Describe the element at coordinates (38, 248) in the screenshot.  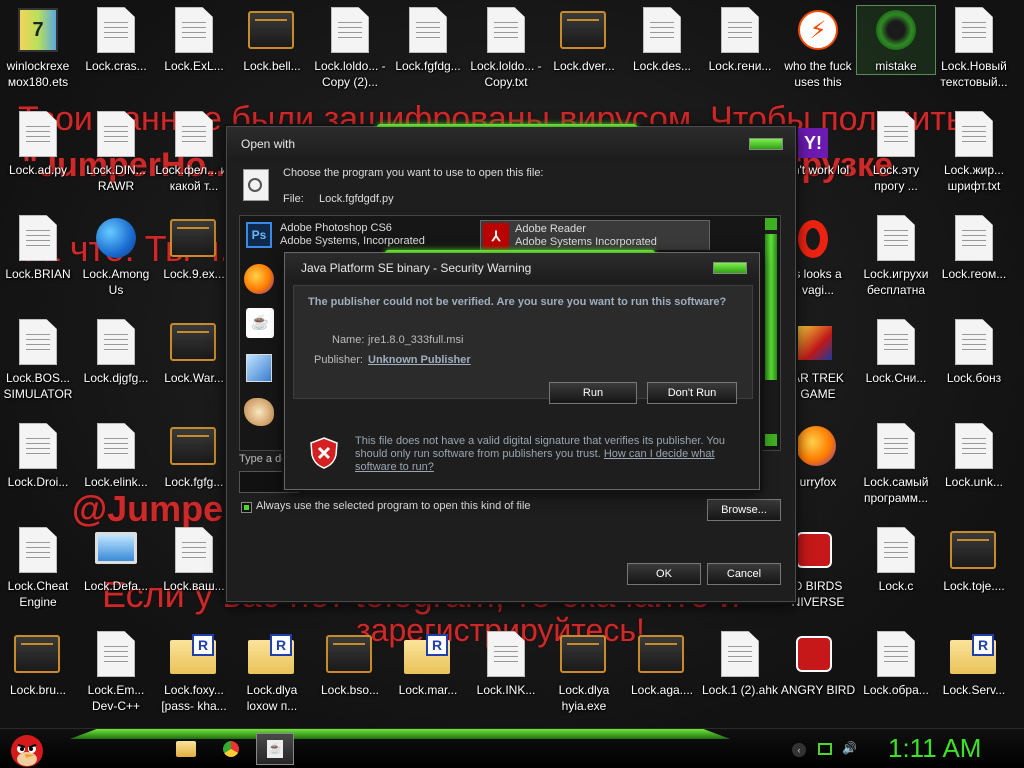
I see `desktop-icon: Lock.BRIAN` at that location.